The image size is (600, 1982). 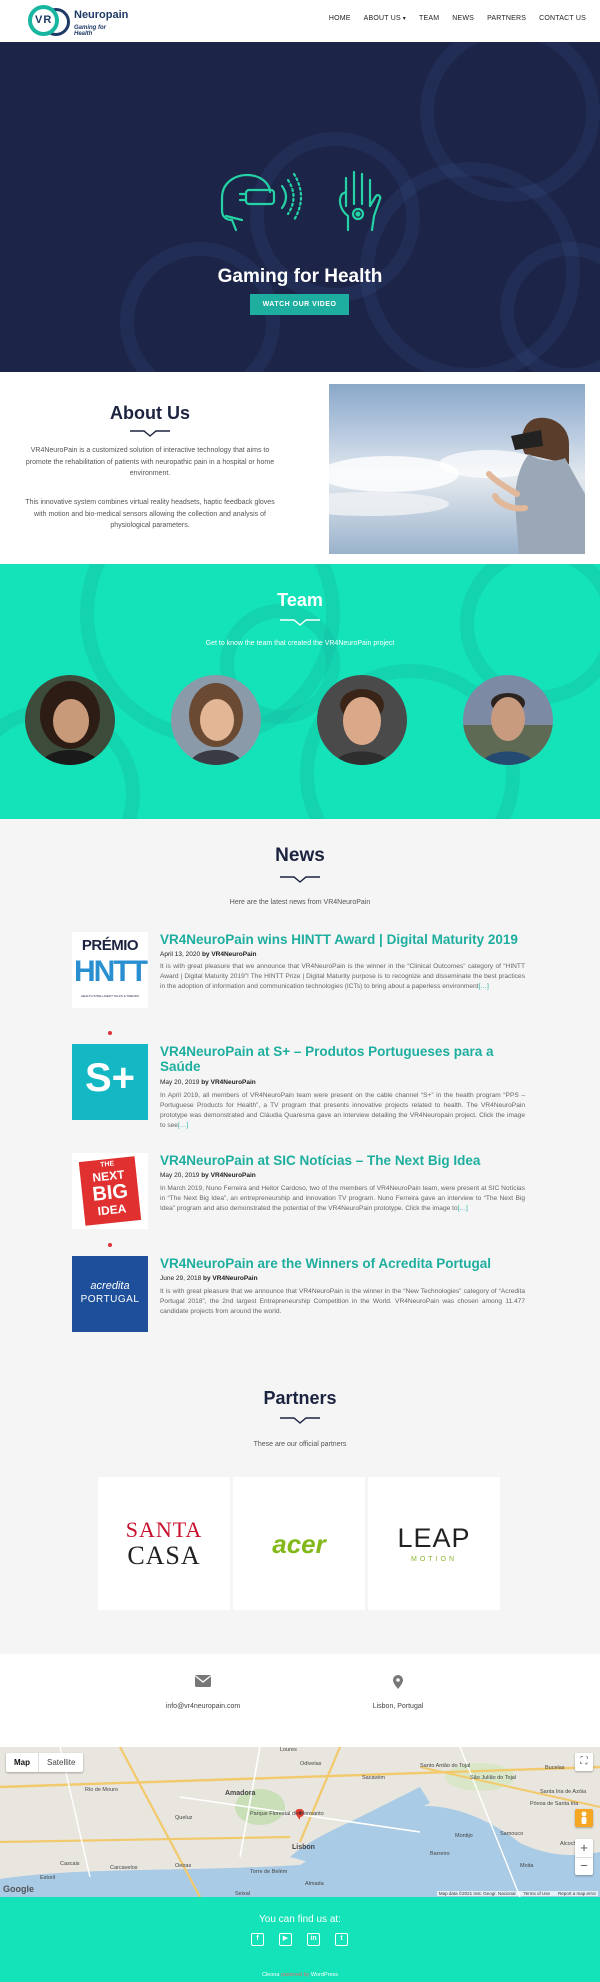 I want to click on map-place-label: Moita, so click(x=527, y=1866).